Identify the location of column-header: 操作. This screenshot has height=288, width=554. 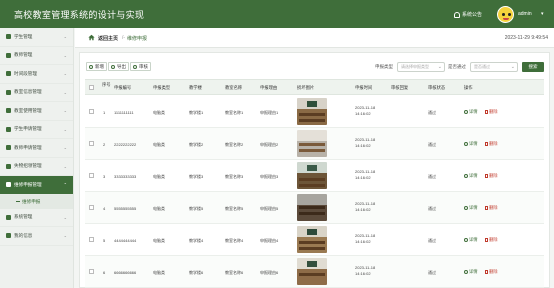
(468, 87).